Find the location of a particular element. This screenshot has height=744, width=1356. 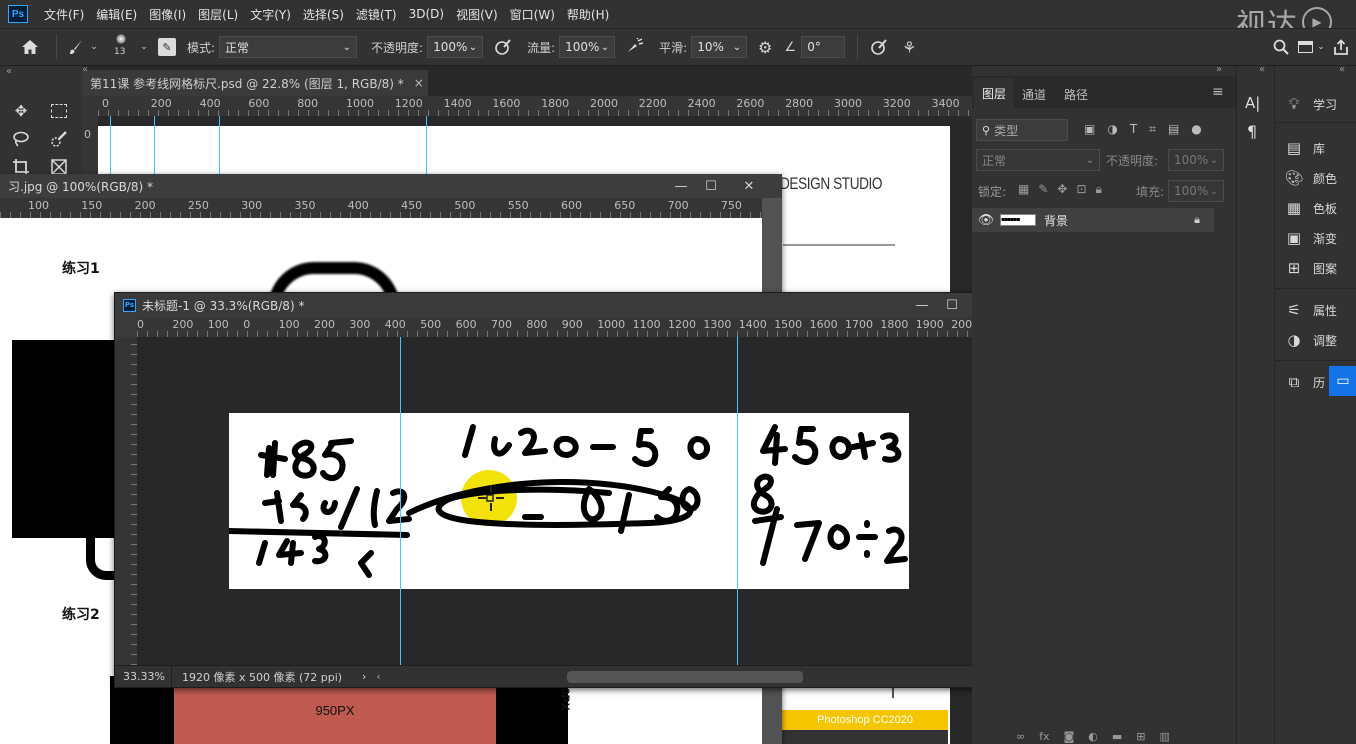

panel-learn: 💡︎ 学习 is located at coordinates (1310, 104).